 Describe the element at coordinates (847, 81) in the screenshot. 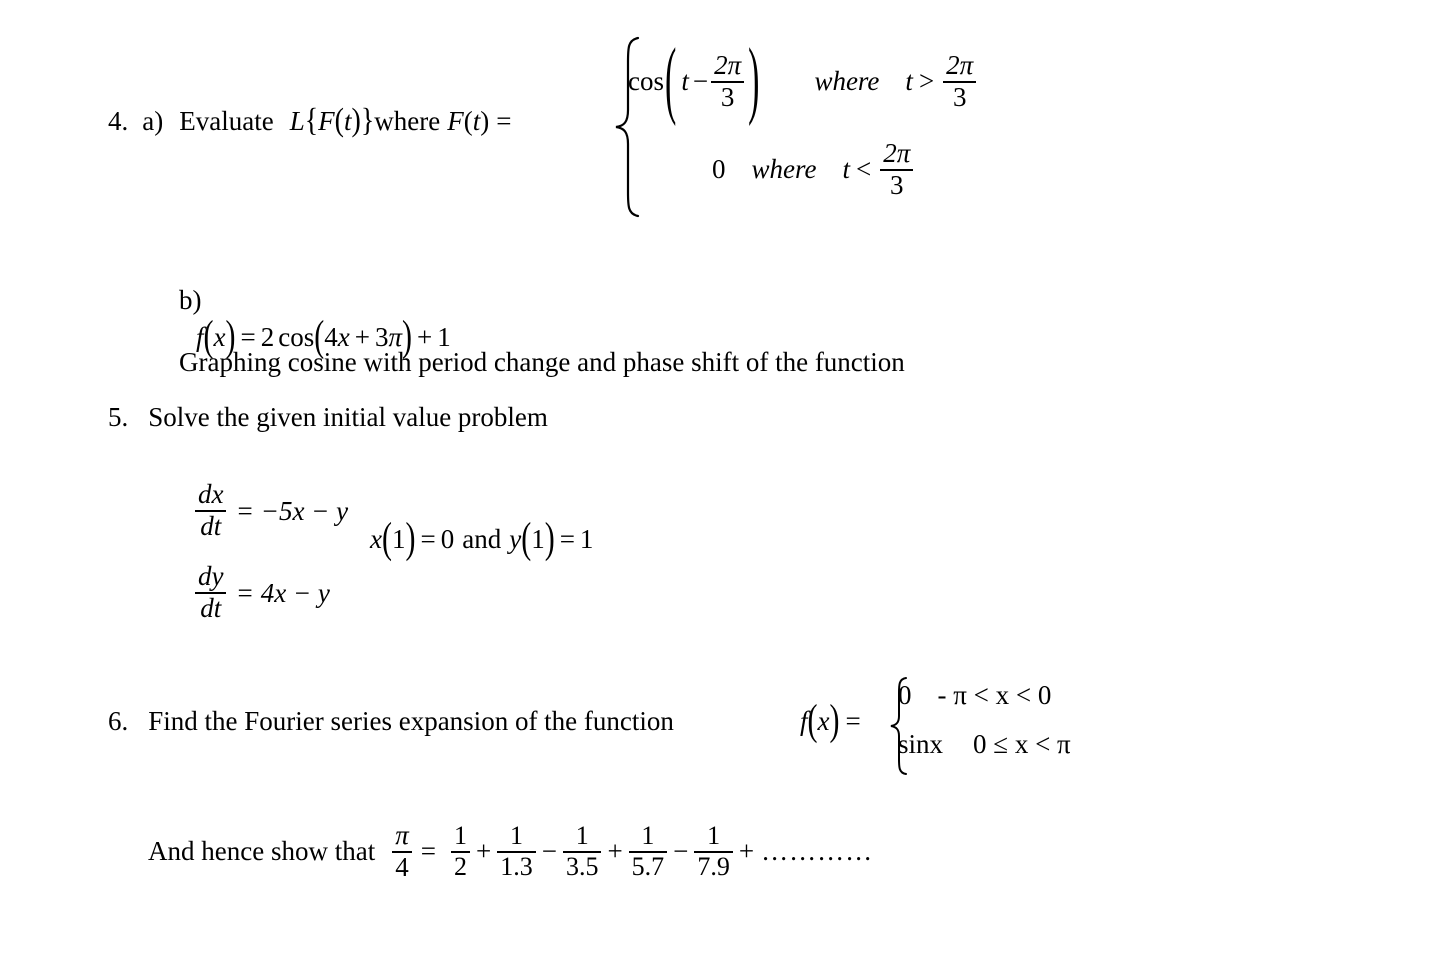

I see `case1-where-word: where` at that location.